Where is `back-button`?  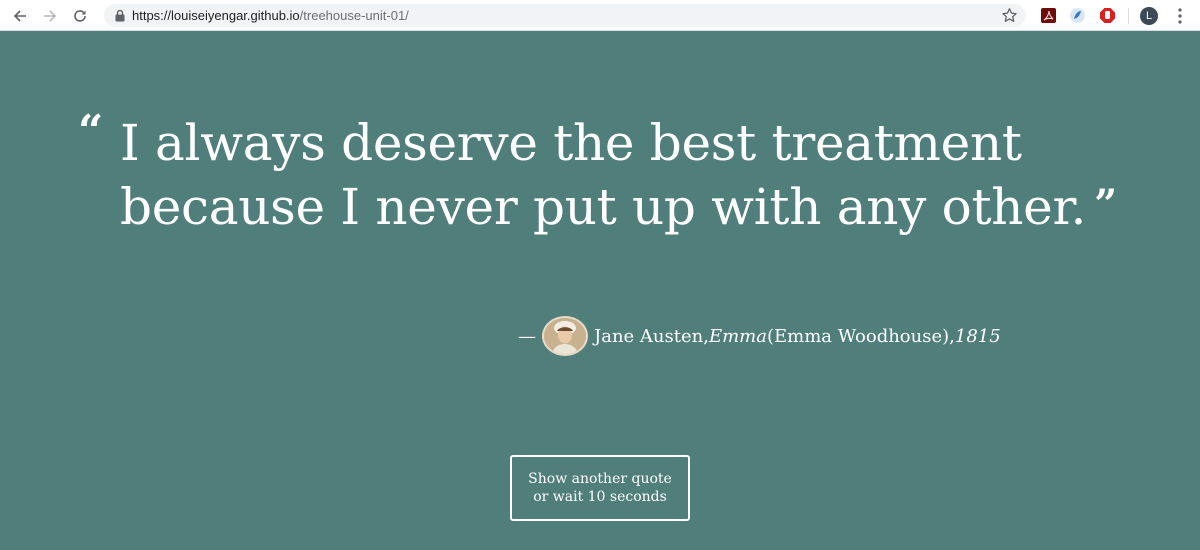
back-button is located at coordinates (20, 16).